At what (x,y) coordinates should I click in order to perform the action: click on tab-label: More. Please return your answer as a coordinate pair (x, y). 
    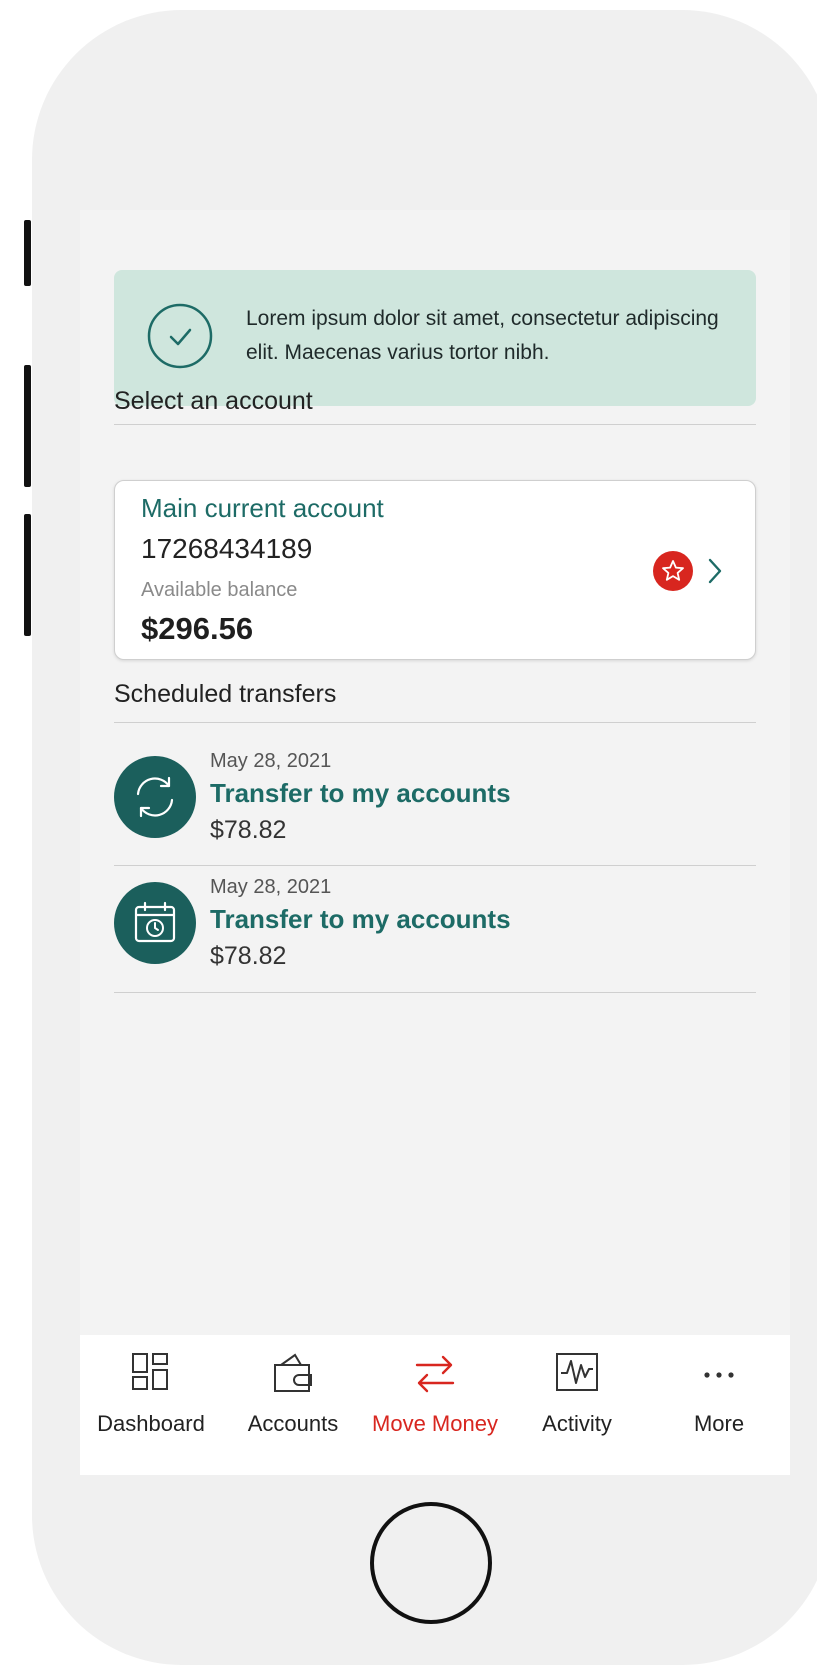
    Looking at the image, I should click on (719, 1423).